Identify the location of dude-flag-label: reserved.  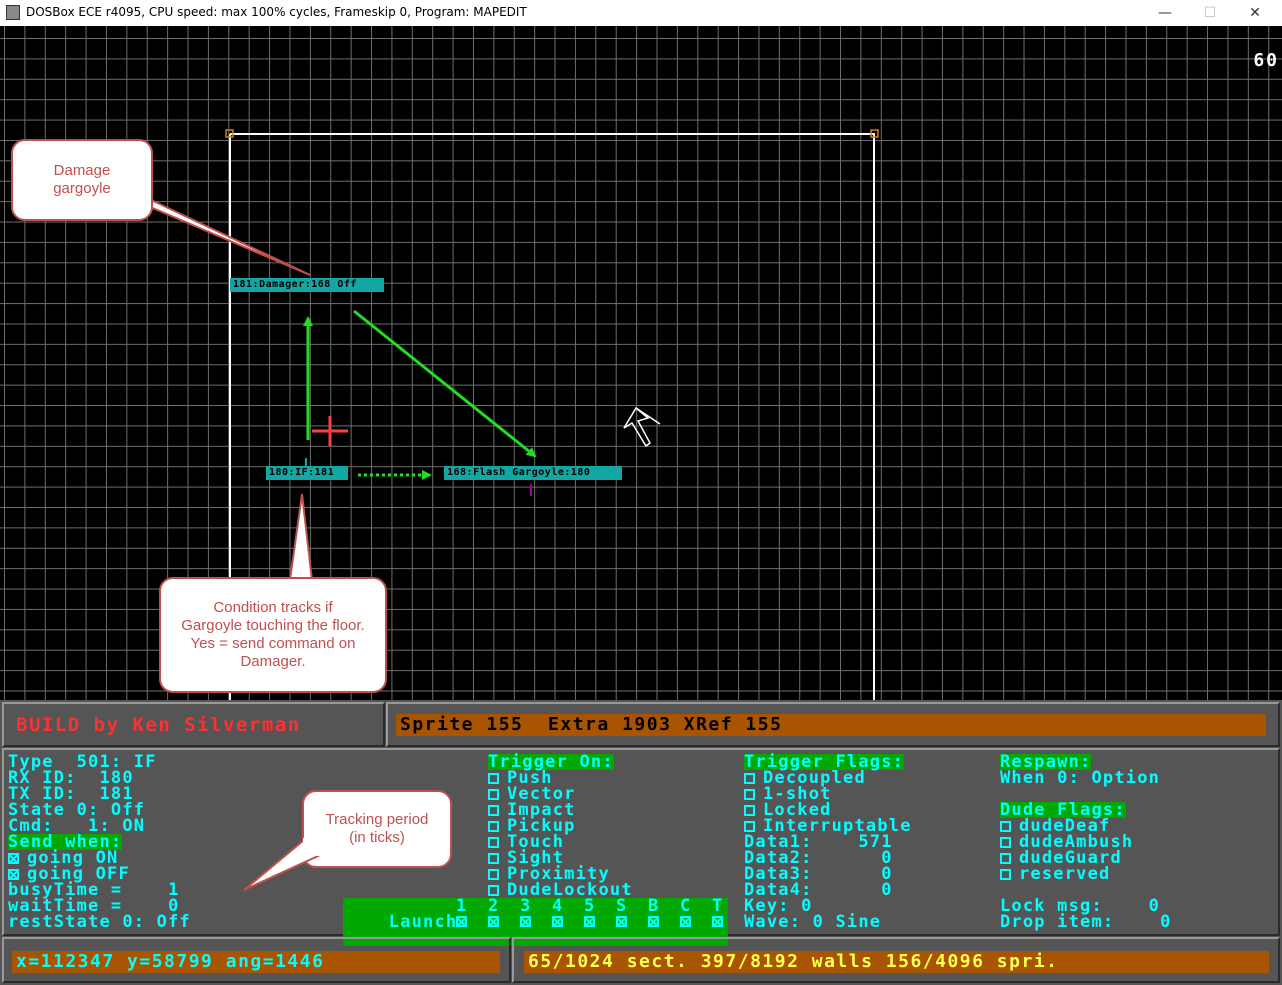
(1065, 874).